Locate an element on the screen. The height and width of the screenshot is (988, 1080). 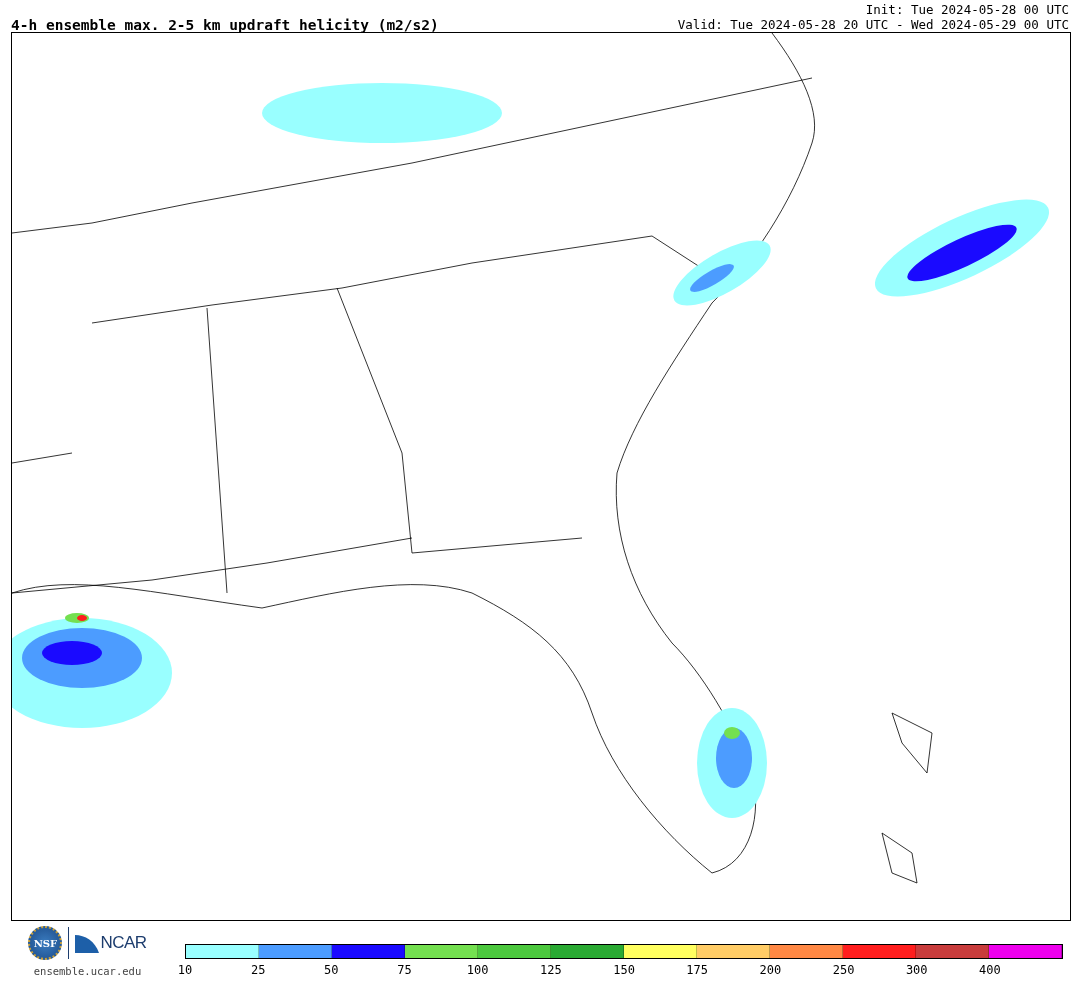
ncar-logo: NCAR is located at coordinates (111, 943).